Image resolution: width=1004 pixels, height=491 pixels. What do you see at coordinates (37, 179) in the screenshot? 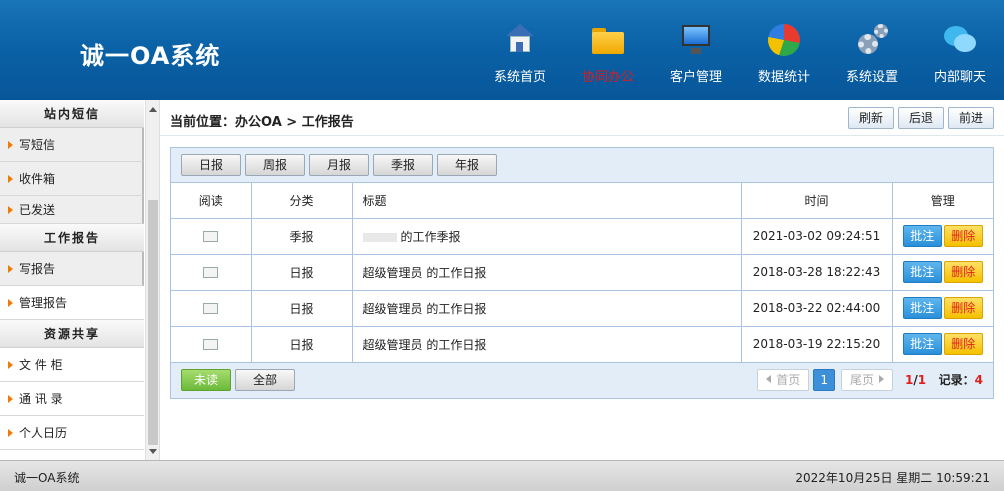
I see `sidebar-item-label: 收件箱` at bounding box center [37, 179].